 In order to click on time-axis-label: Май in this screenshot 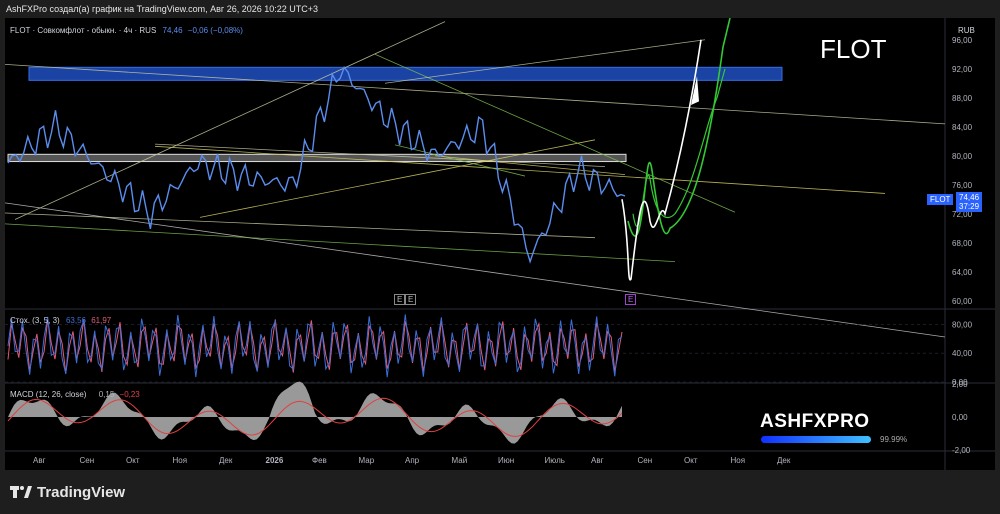, I will do `click(460, 460)`.